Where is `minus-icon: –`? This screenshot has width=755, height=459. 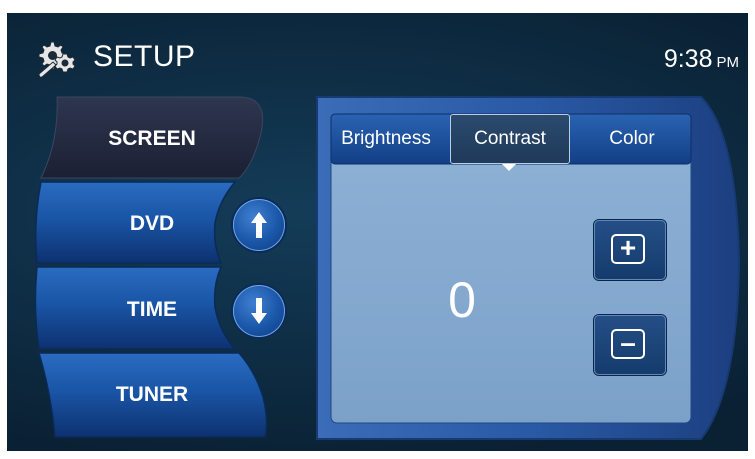 minus-icon: – is located at coordinates (628, 344).